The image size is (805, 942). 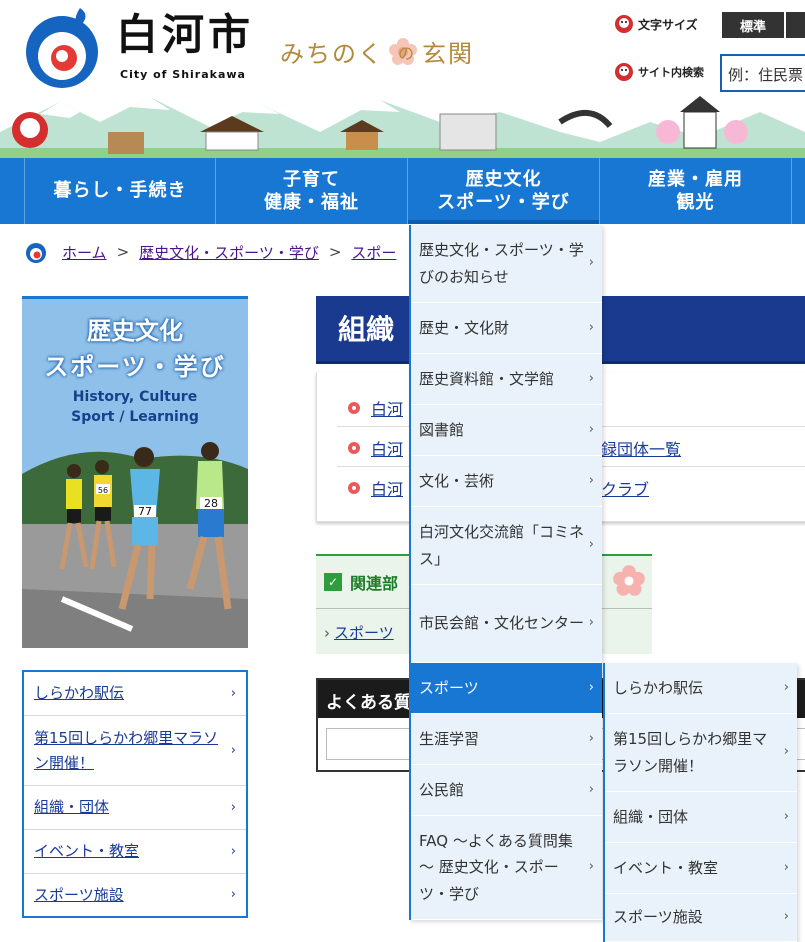 I want to click on subdropdown-item: スポーツ施設 ›, so click(x=701, y=918).